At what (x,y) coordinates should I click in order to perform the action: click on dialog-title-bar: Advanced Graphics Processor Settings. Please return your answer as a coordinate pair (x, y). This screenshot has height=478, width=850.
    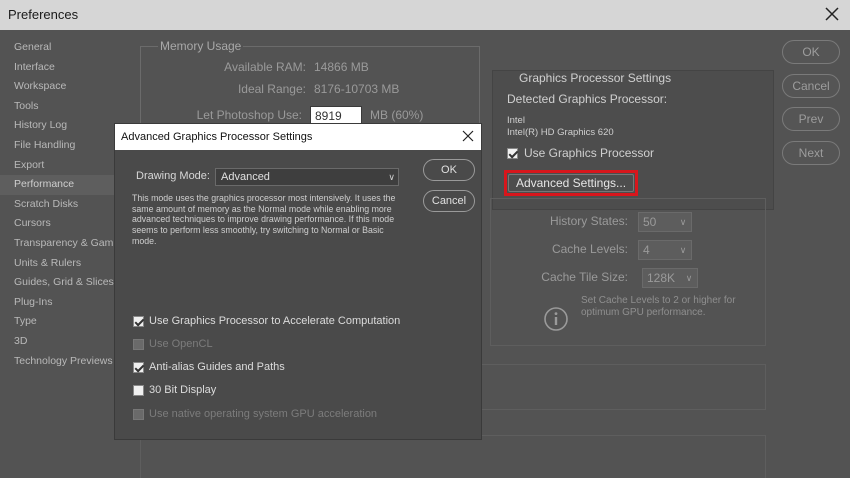
    Looking at the image, I should click on (298, 137).